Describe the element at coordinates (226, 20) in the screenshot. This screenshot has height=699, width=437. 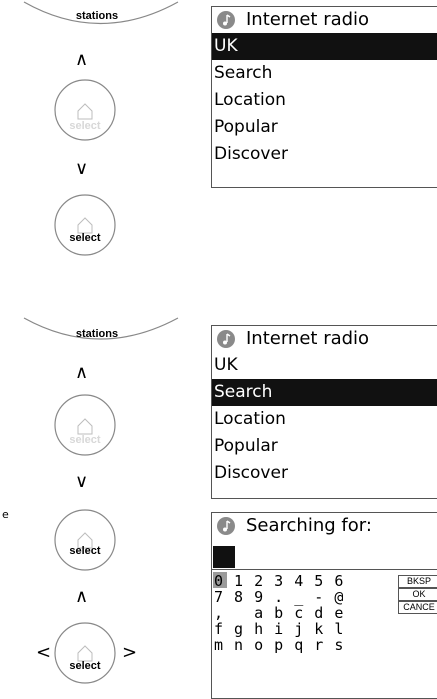
I see `music-note-icon` at that location.